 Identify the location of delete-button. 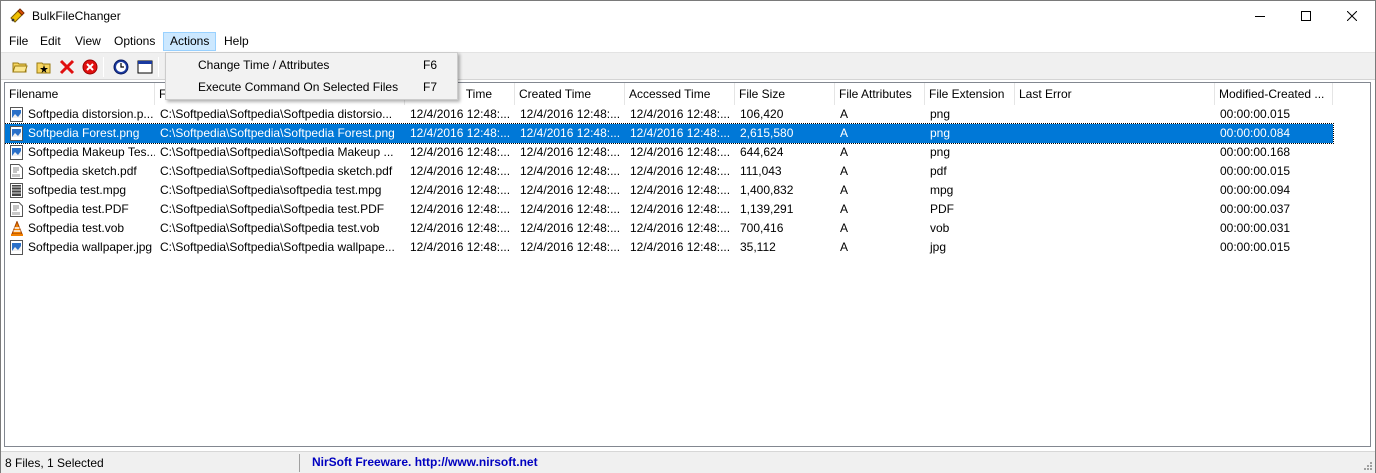
(67, 67).